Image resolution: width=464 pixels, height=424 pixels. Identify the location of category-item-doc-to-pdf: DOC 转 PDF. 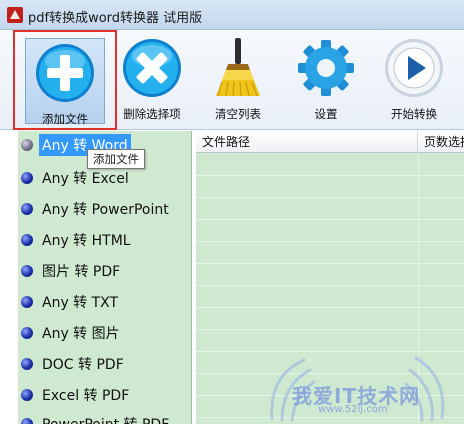
(104, 364).